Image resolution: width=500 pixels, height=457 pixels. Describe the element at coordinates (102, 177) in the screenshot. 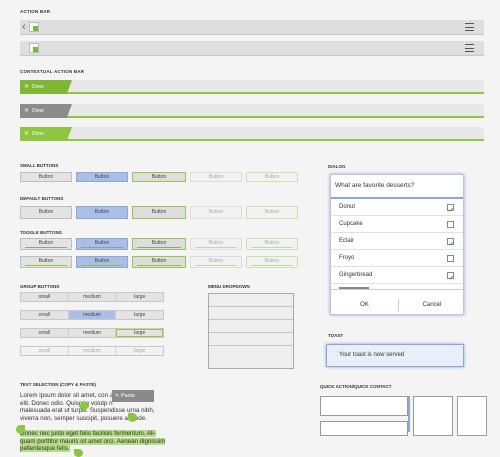

I see `small-button-pressed: Button` at that location.